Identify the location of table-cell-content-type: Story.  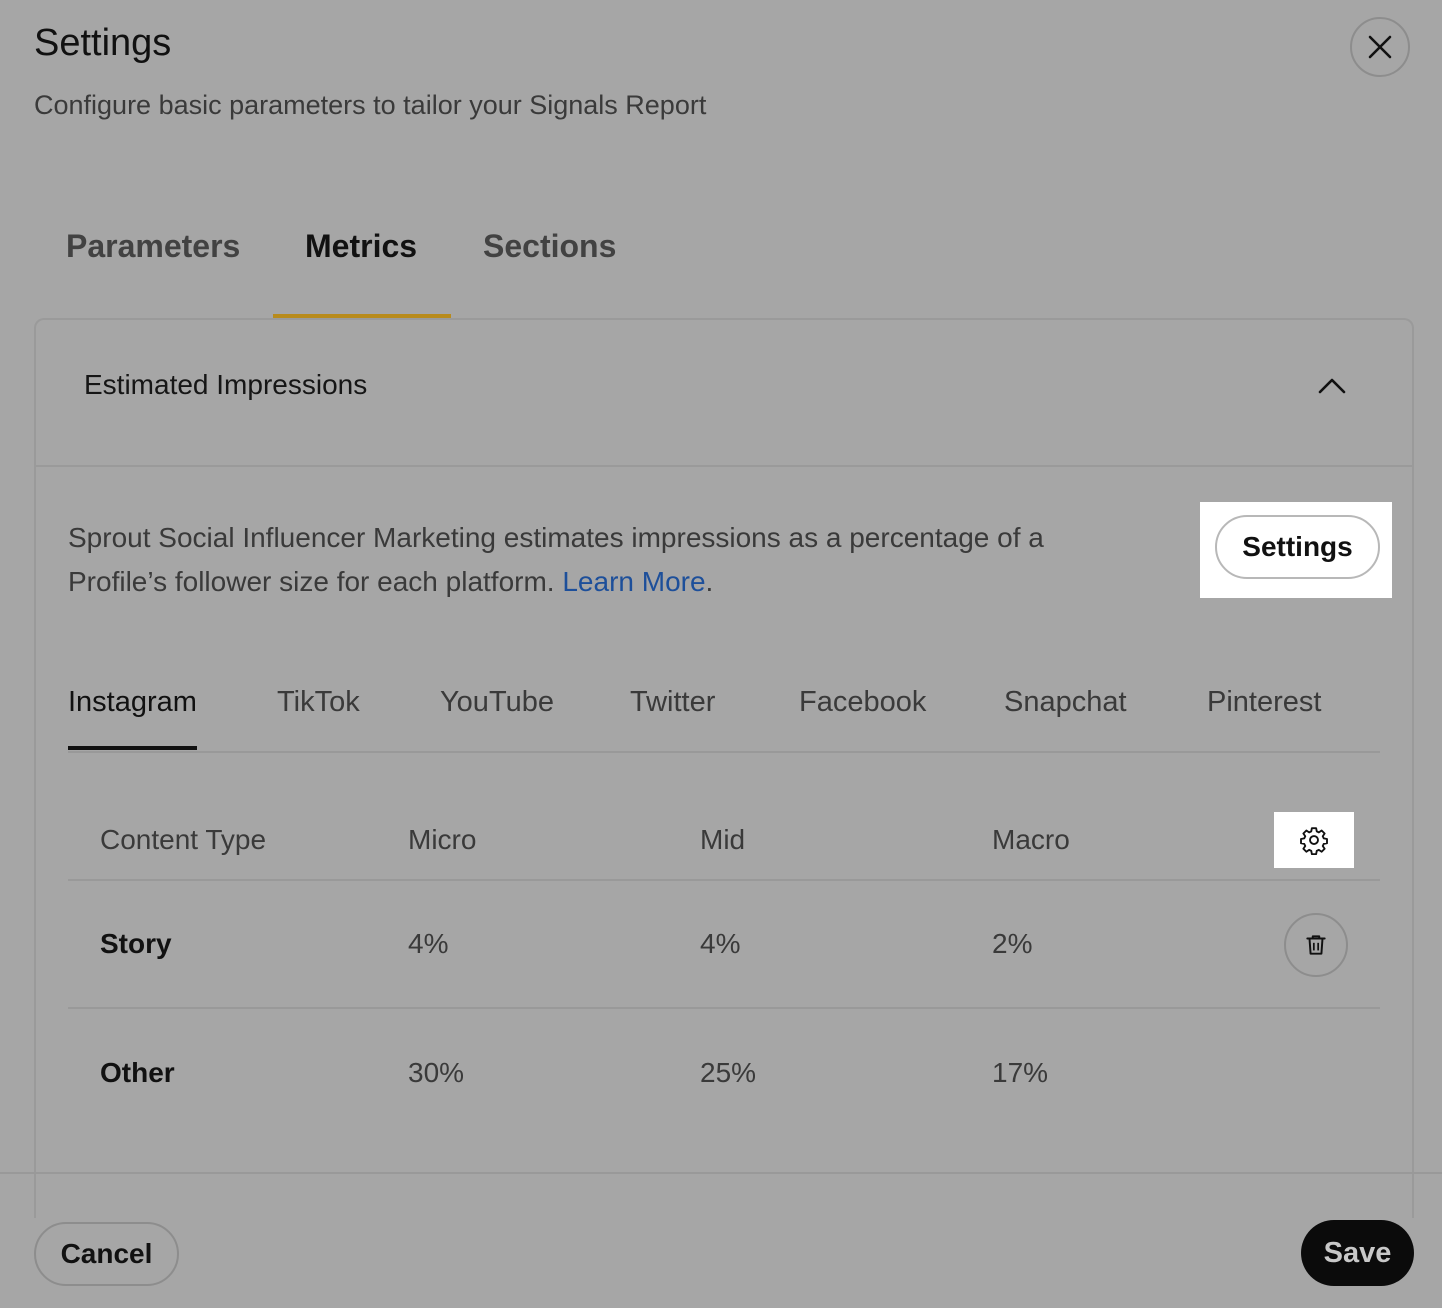
(136, 943).